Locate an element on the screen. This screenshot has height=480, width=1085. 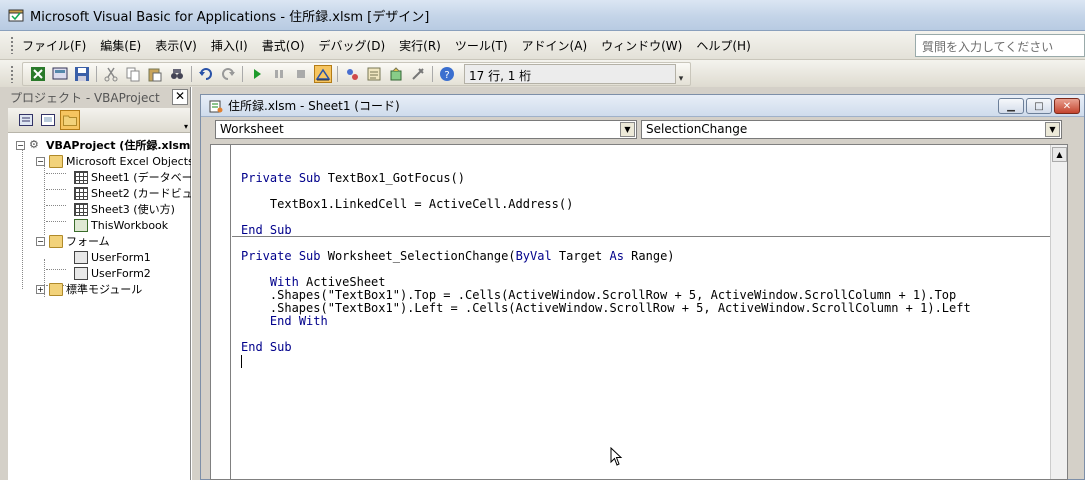
procedure-combo: SelectionChange ▼ is located at coordinates (851, 129).